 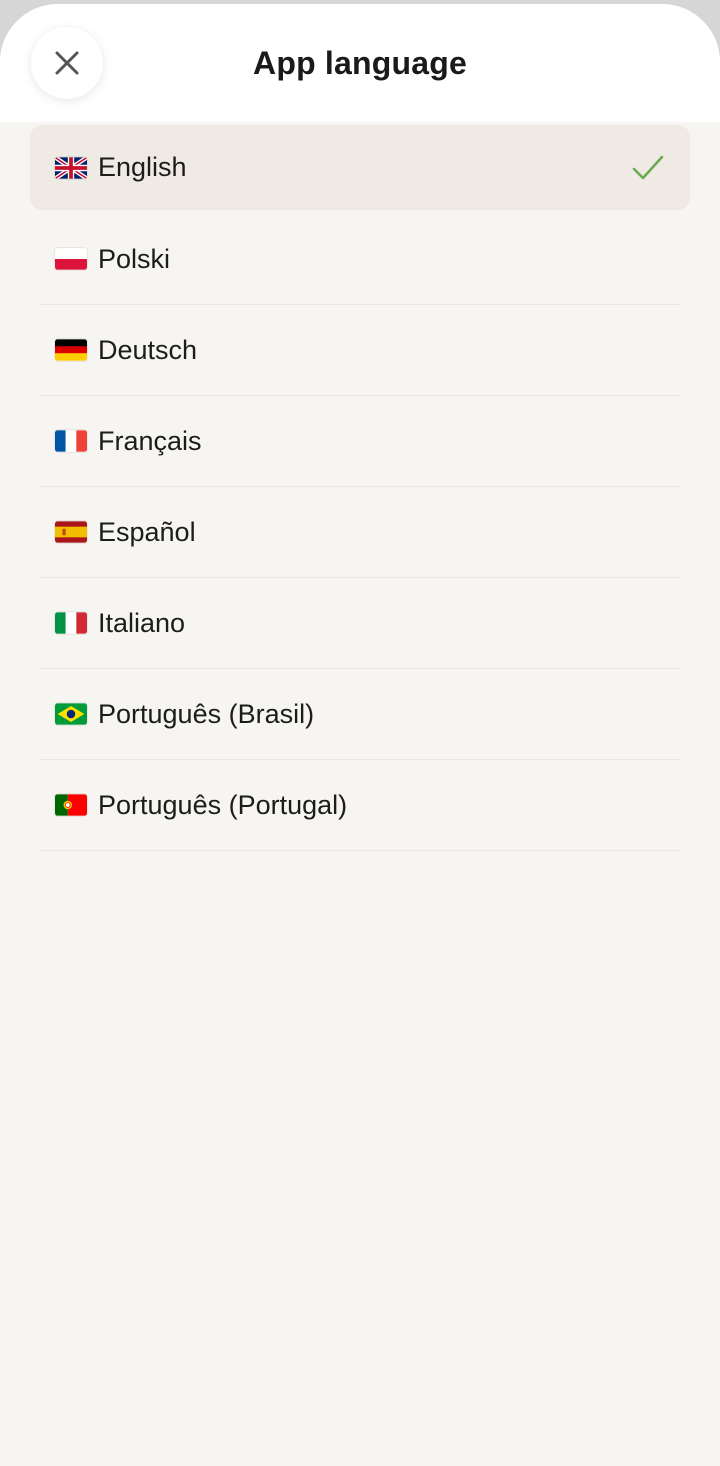 What do you see at coordinates (71, 805) in the screenshot?
I see `pt-flag-icon` at bounding box center [71, 805].